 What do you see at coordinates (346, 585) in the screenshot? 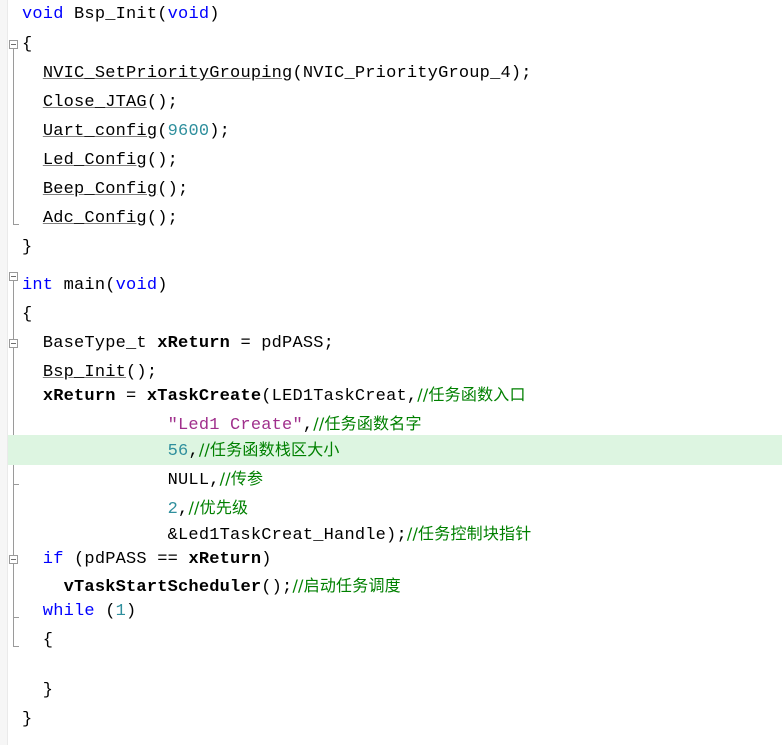
I see `code-token-cmt: //启动任务调度` at bounding box center [346, 585].